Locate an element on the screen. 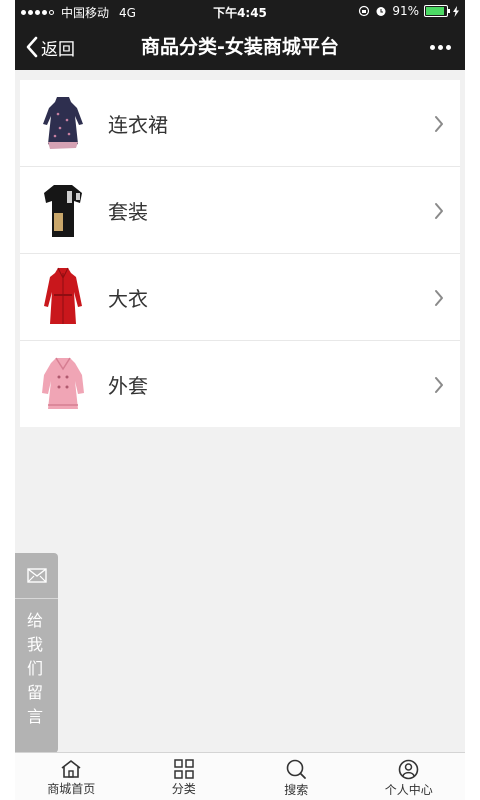 The height and width of the screenshot is (800, 480). category-item-suit: 套装 is located at coordinates (240, 210).